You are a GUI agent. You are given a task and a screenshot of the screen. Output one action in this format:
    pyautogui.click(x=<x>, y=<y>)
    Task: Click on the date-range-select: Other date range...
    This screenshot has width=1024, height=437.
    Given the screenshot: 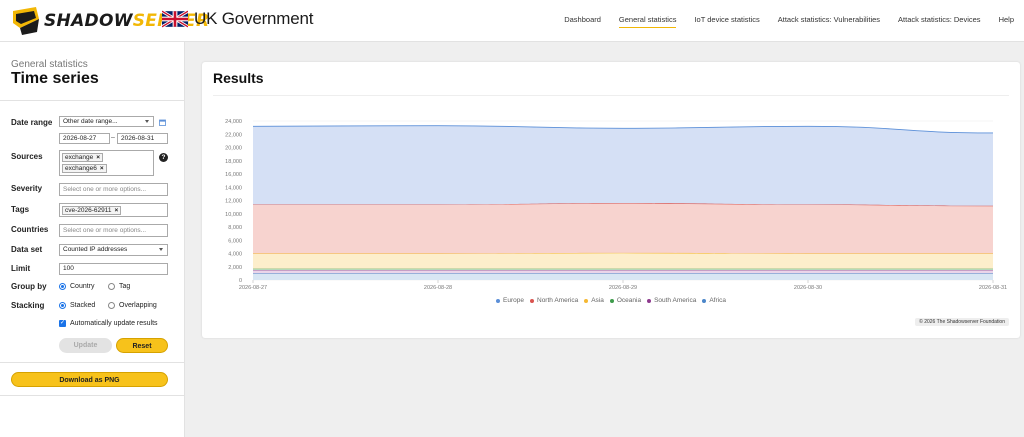 What is the action you would take?
    pyautogui.click(x=106, y=121)
    